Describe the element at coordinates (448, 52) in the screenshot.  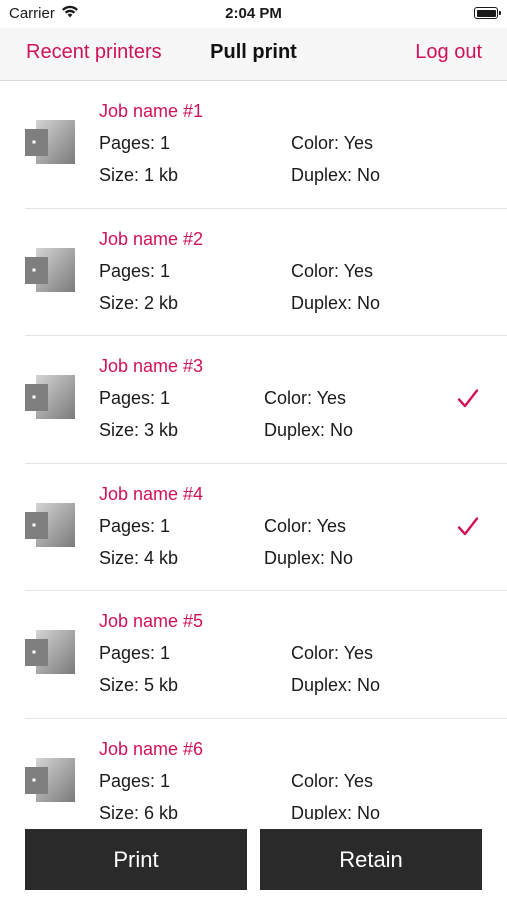
I see `log-out-button: Log out` at that location.